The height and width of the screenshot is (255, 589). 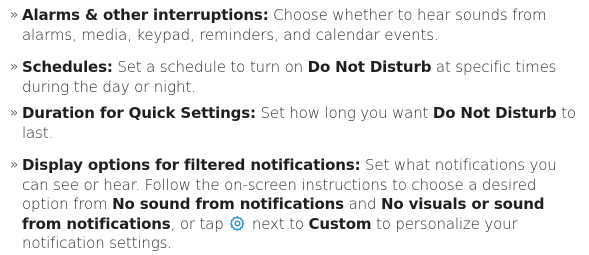 I want to click on item-body: next to, so click(x=278, y=223).